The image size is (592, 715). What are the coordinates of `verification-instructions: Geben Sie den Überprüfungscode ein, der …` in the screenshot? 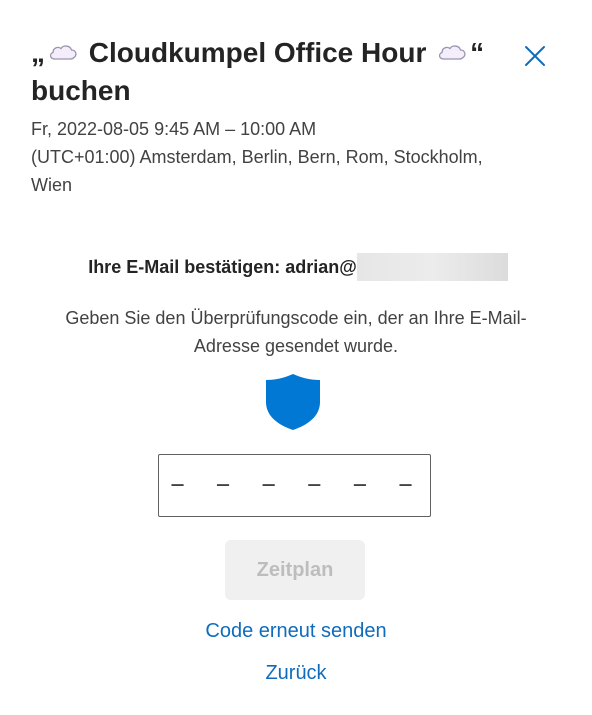 It's located at (296, 332).